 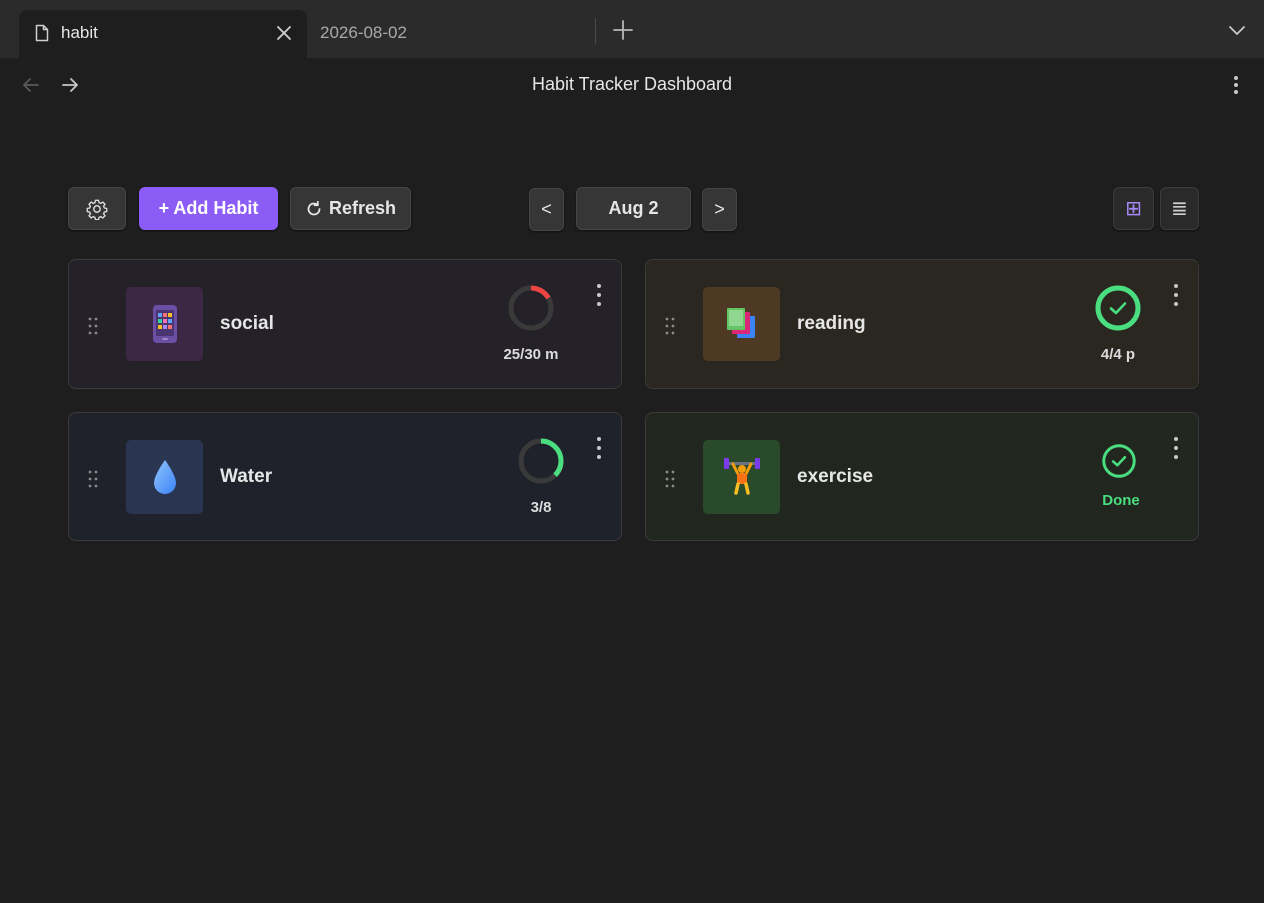 What do you see at coordinates (284, 33) in the screenshot?
I see `close-icon` at bounding box center [284, 33].